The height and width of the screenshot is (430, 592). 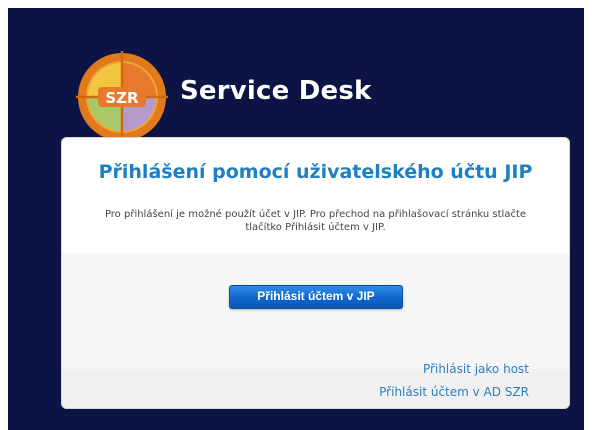 I want to click on svg-text: SZR, so click(x=122, y=98).